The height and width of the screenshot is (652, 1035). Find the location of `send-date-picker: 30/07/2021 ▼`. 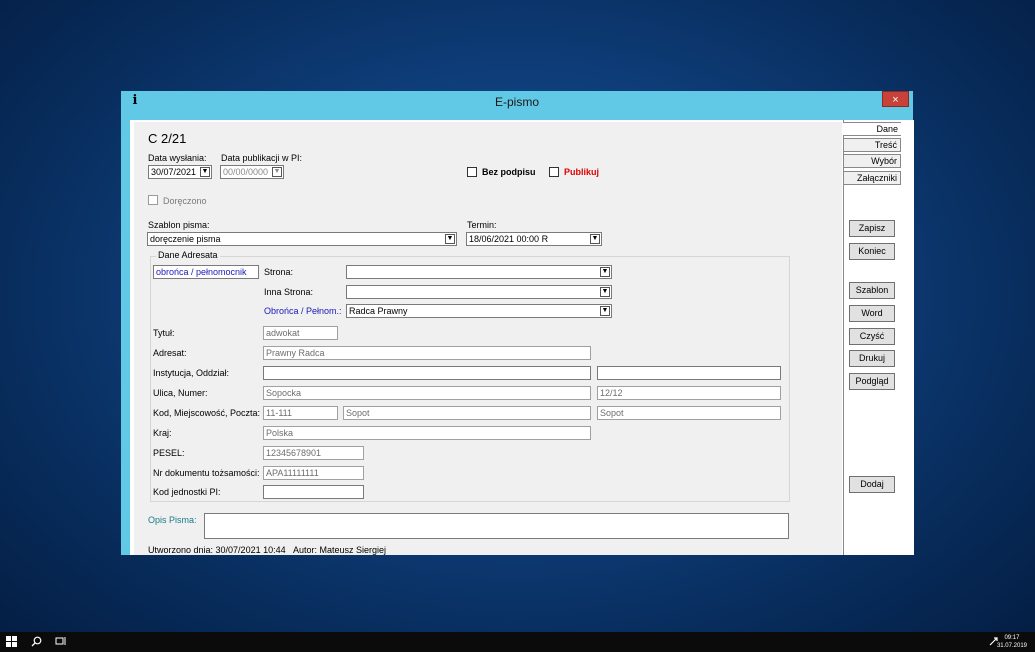

send-date-picker: 30/07/2021 ▼ is located at coordinates (180, 172).